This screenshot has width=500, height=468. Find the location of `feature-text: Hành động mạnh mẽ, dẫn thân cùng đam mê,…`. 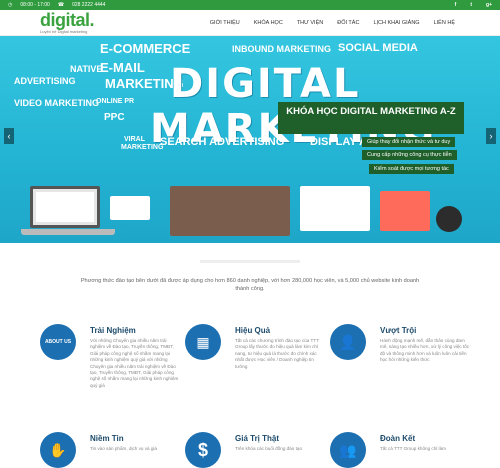

feature-text: Hành động mạnh mẽ, dẫn thân cùng đam mê,… is located at coordinates (425, 350).